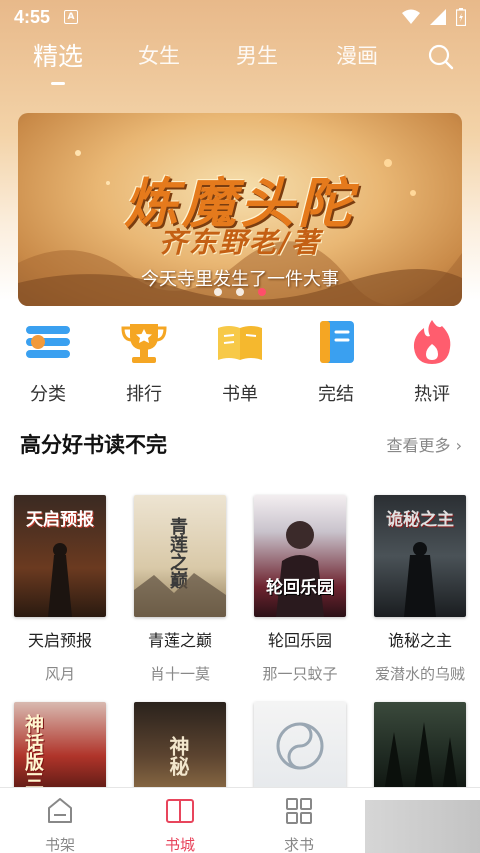 The width and height of the screenshot is (480, 853). I want to click on category-row: 分类 排行 书单 完结 热评, so click(240, 363).